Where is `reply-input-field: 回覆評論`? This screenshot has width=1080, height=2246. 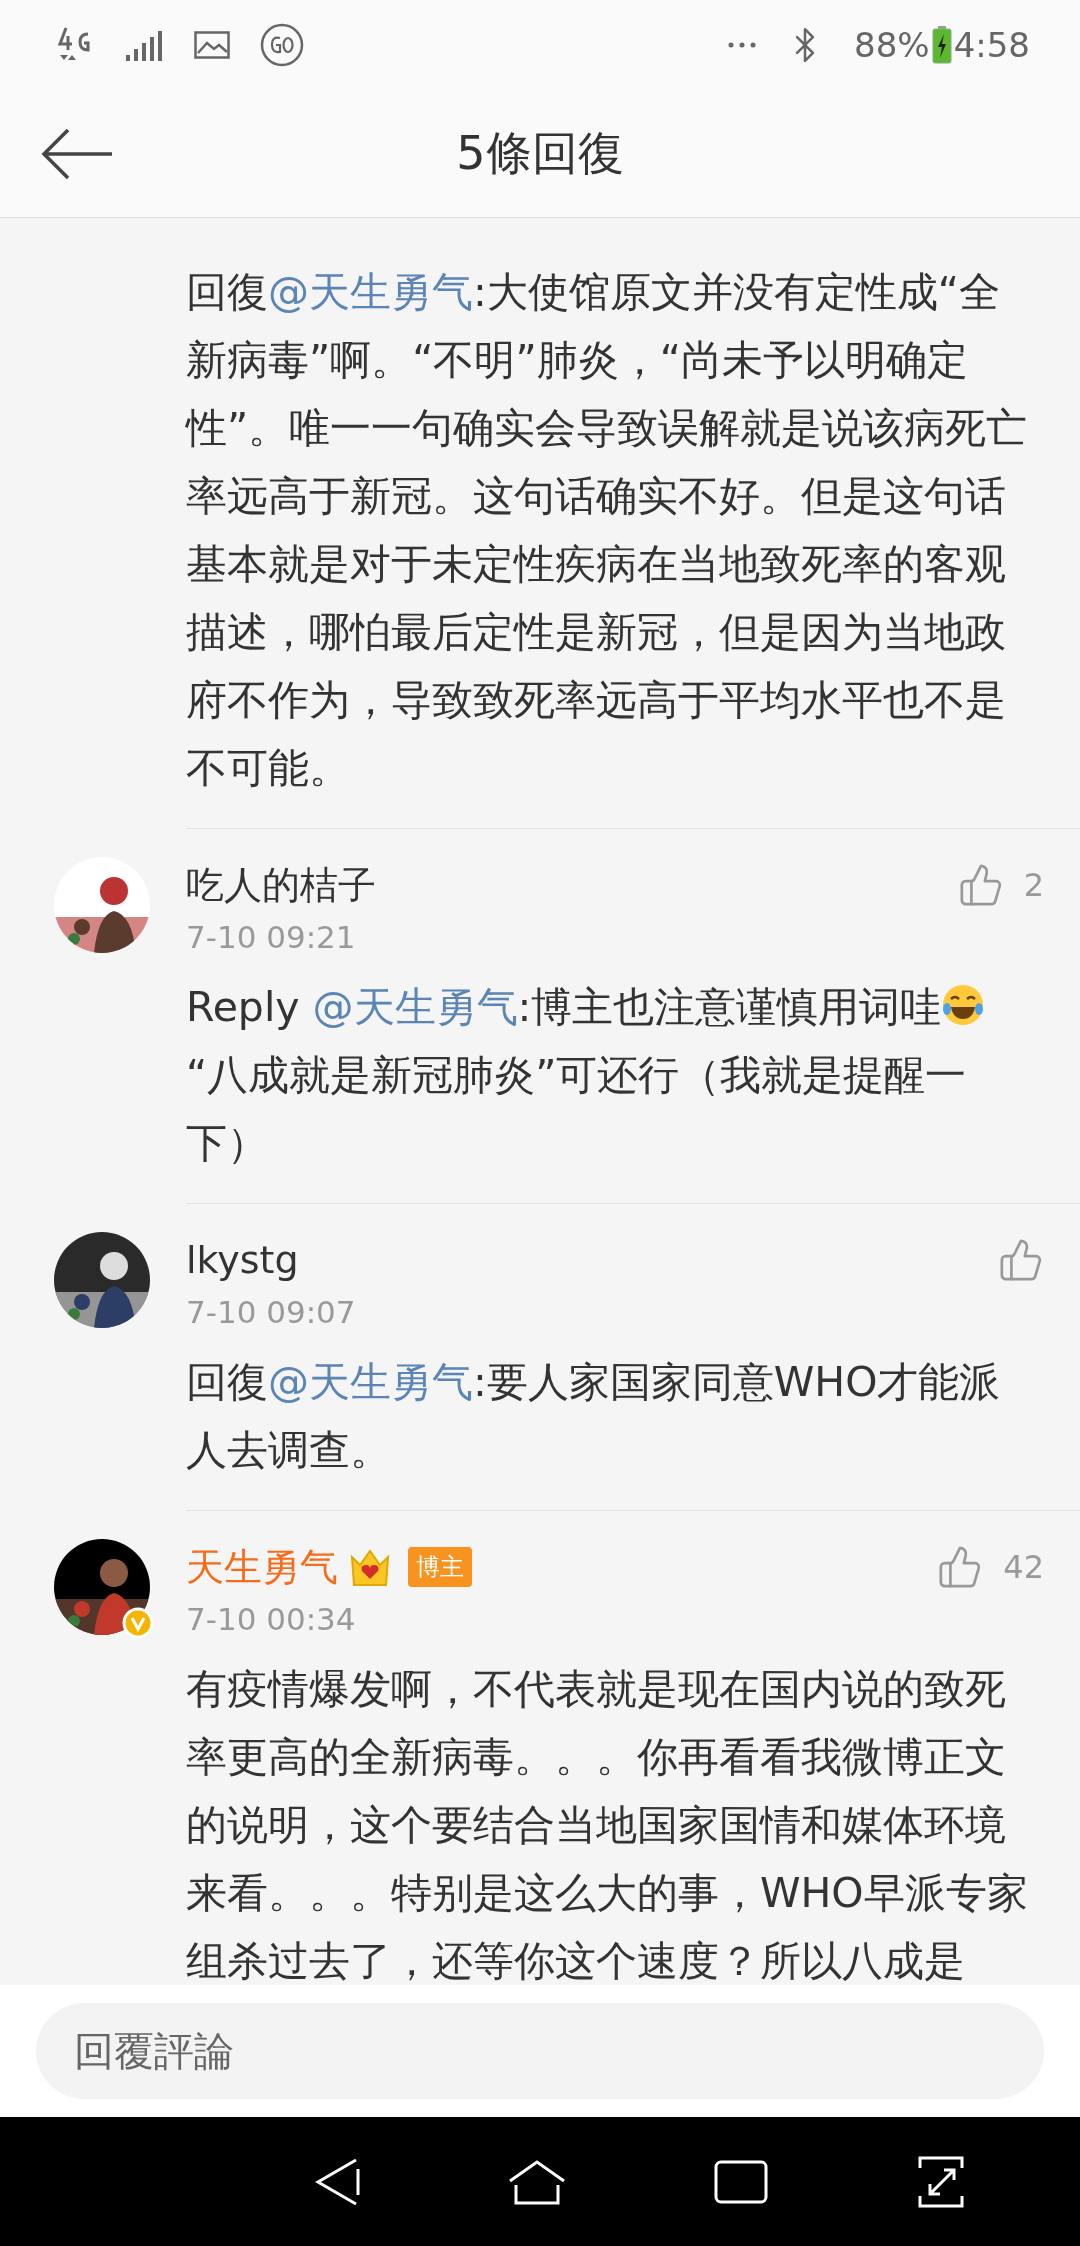 reply-input-field: 回覆評論 is located at coordinates (540, 2051).